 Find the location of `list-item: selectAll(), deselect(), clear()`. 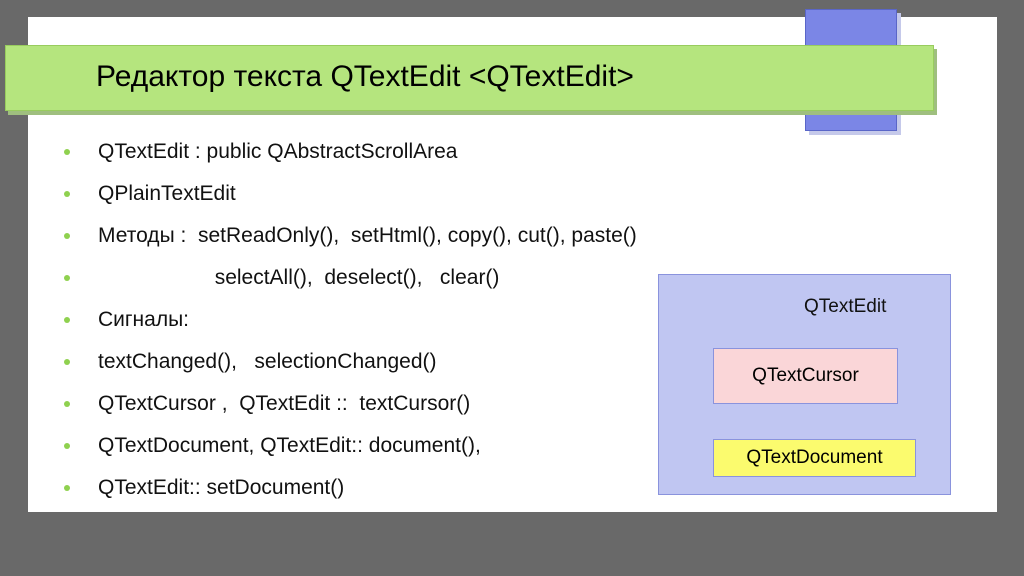

list-item: selectAll(), deselect(), clear() is located at coordinates (299, 277).